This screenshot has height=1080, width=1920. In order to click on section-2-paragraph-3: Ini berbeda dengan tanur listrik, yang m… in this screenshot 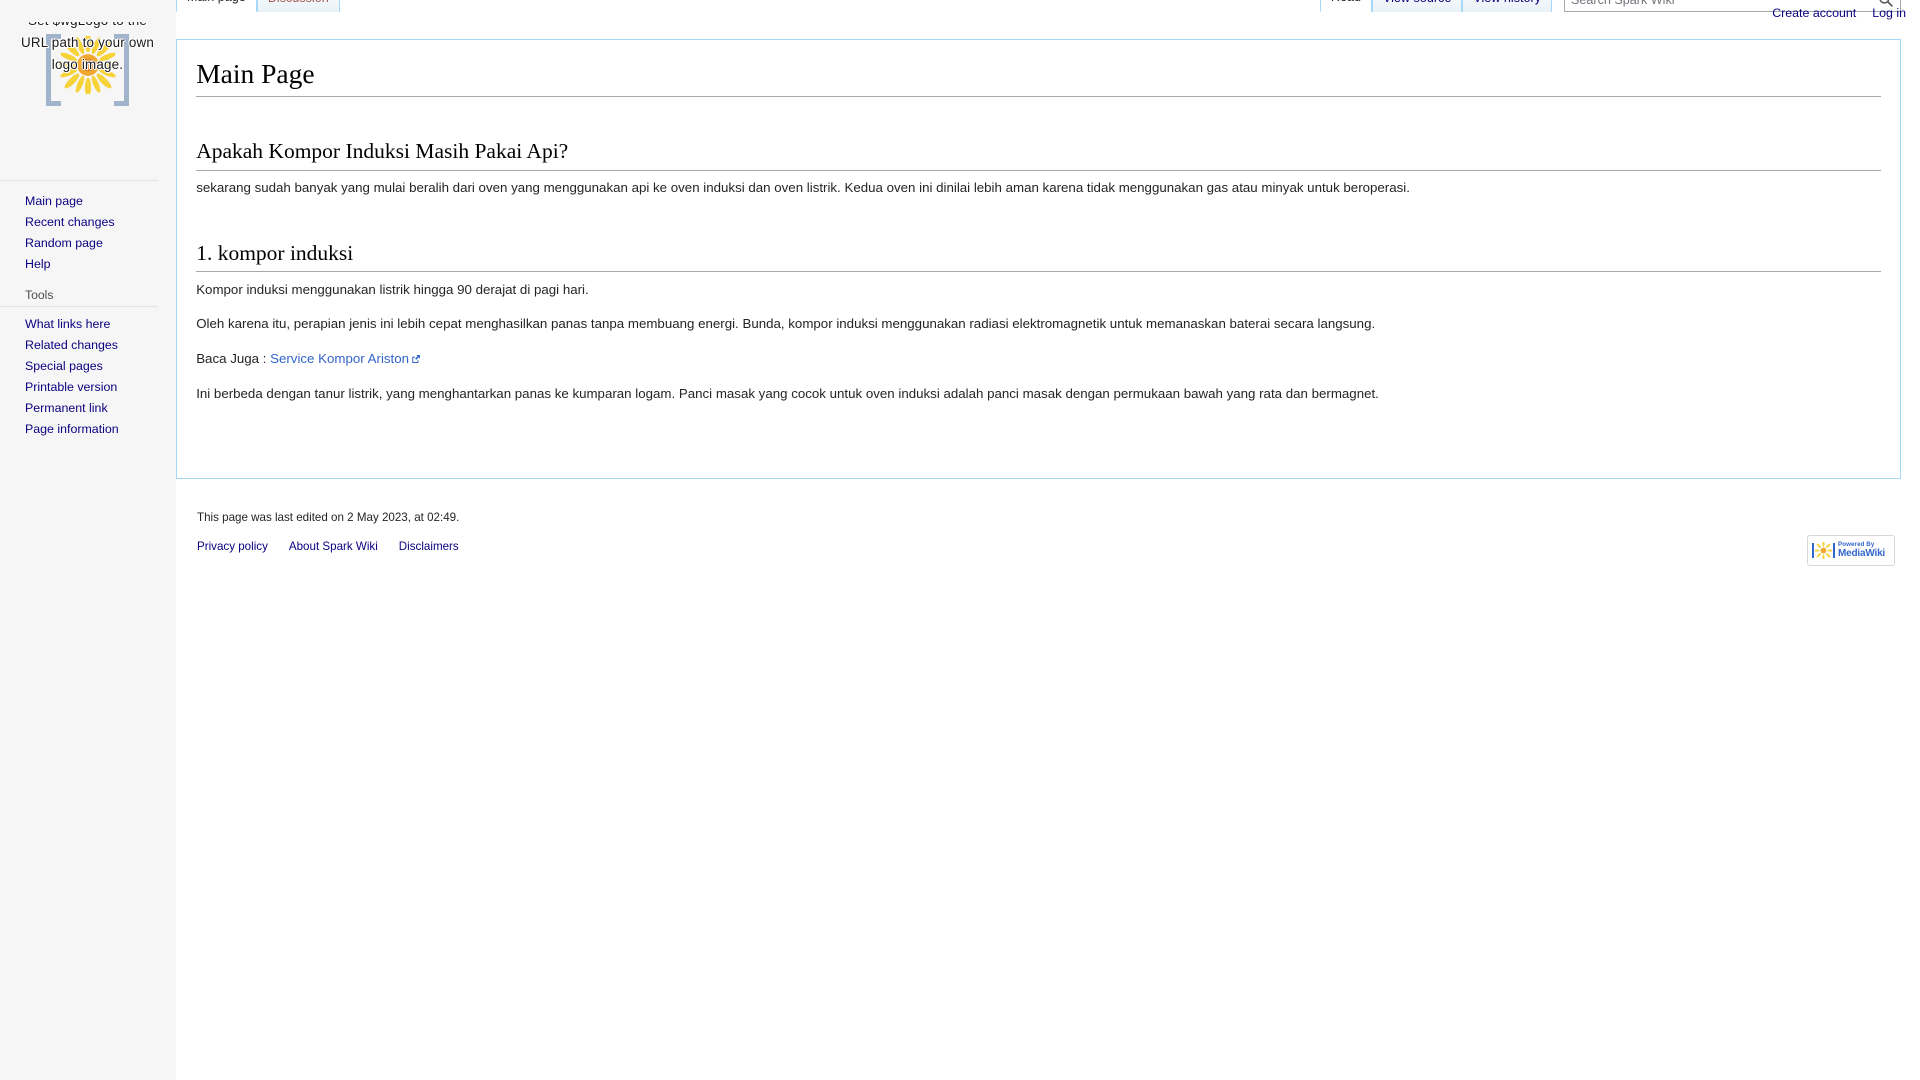, I will do `click(787, 393)`.